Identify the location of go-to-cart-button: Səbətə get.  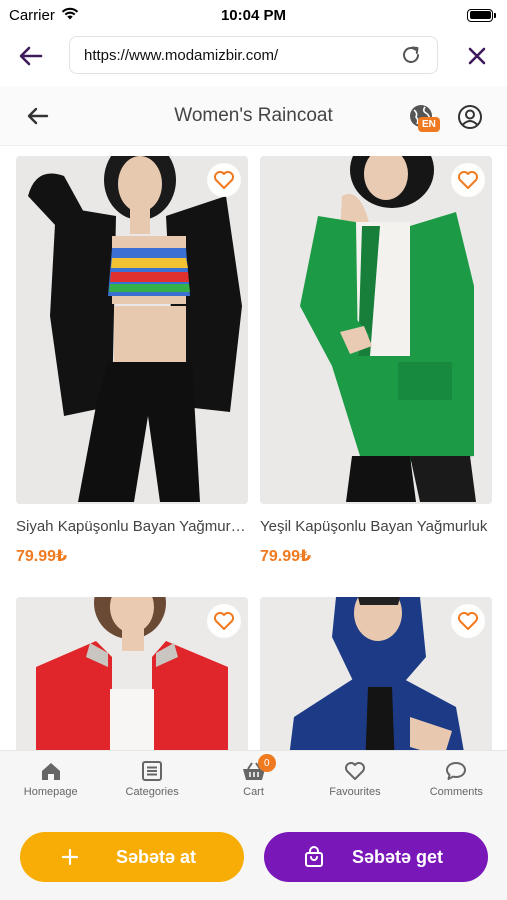
(376, 857).